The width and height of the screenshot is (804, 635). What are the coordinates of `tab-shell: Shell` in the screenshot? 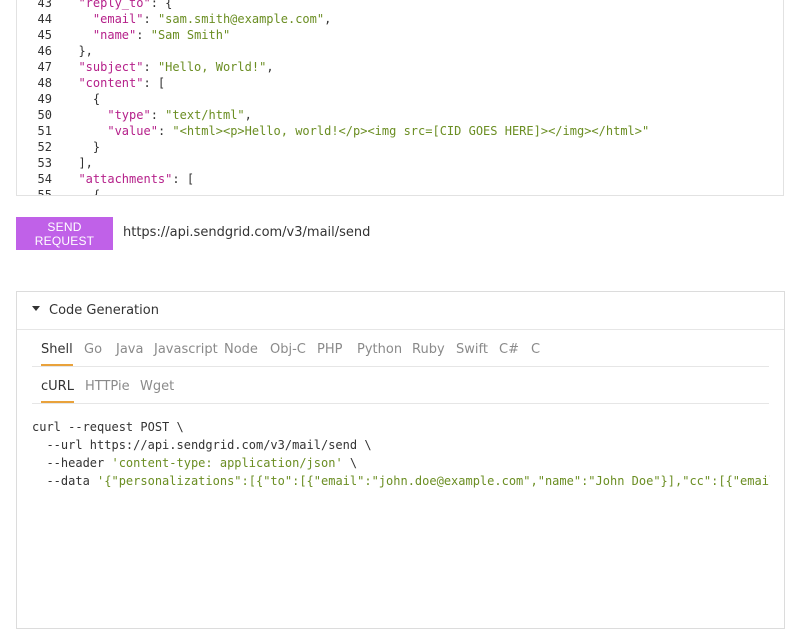 It's located at (57, 354).